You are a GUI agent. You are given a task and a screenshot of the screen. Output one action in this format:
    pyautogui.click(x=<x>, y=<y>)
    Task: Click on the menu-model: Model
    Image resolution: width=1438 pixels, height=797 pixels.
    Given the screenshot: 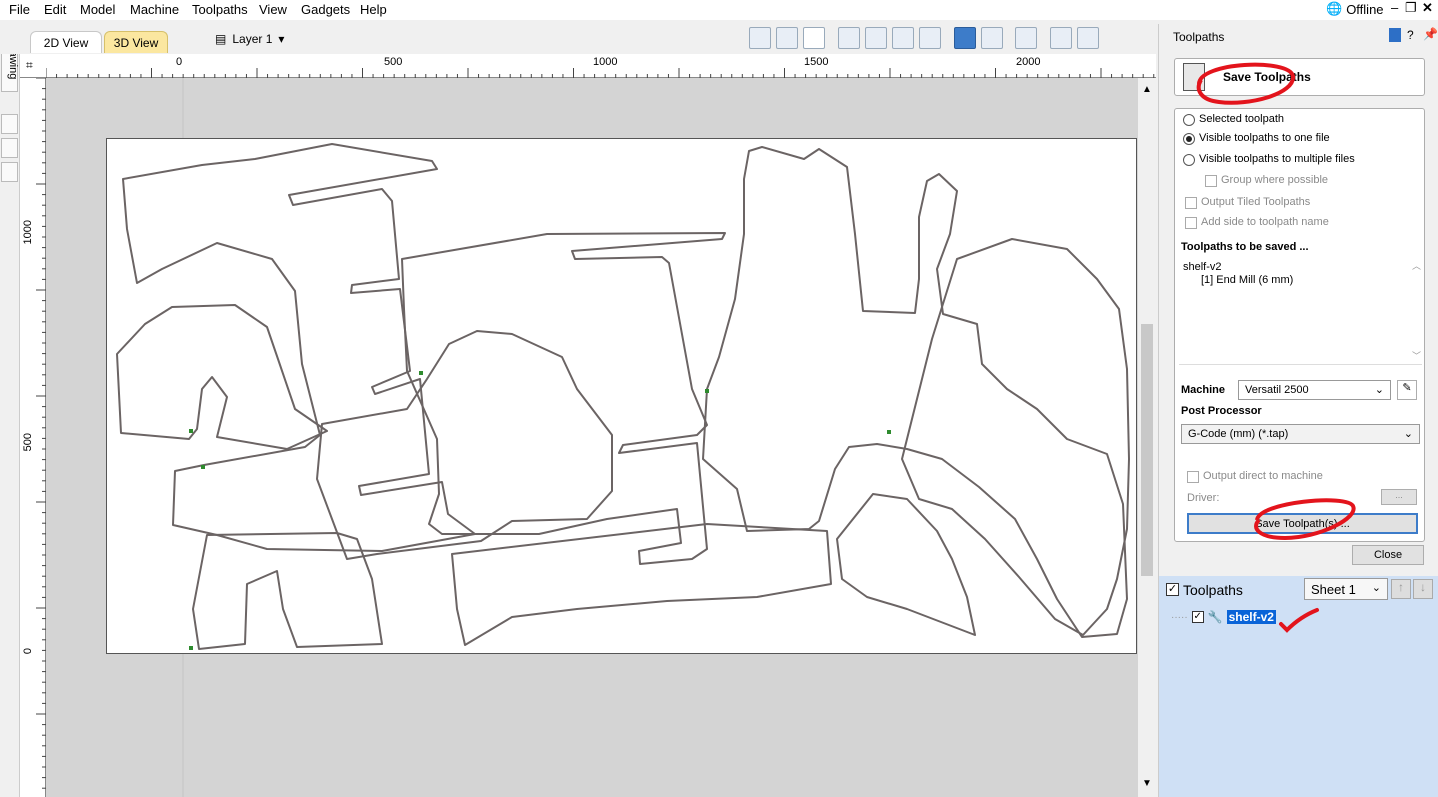 What is the action you would take?
    pyautogui.click(x=97, y=9)
    